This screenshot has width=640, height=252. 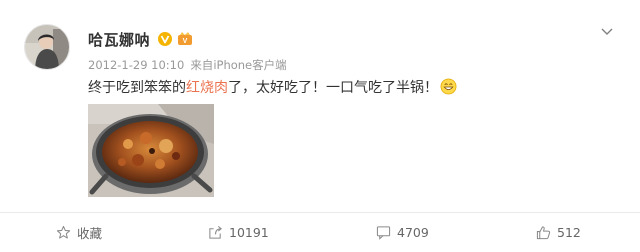 I want to click on svg-text: V, so click(x=185, y=41).